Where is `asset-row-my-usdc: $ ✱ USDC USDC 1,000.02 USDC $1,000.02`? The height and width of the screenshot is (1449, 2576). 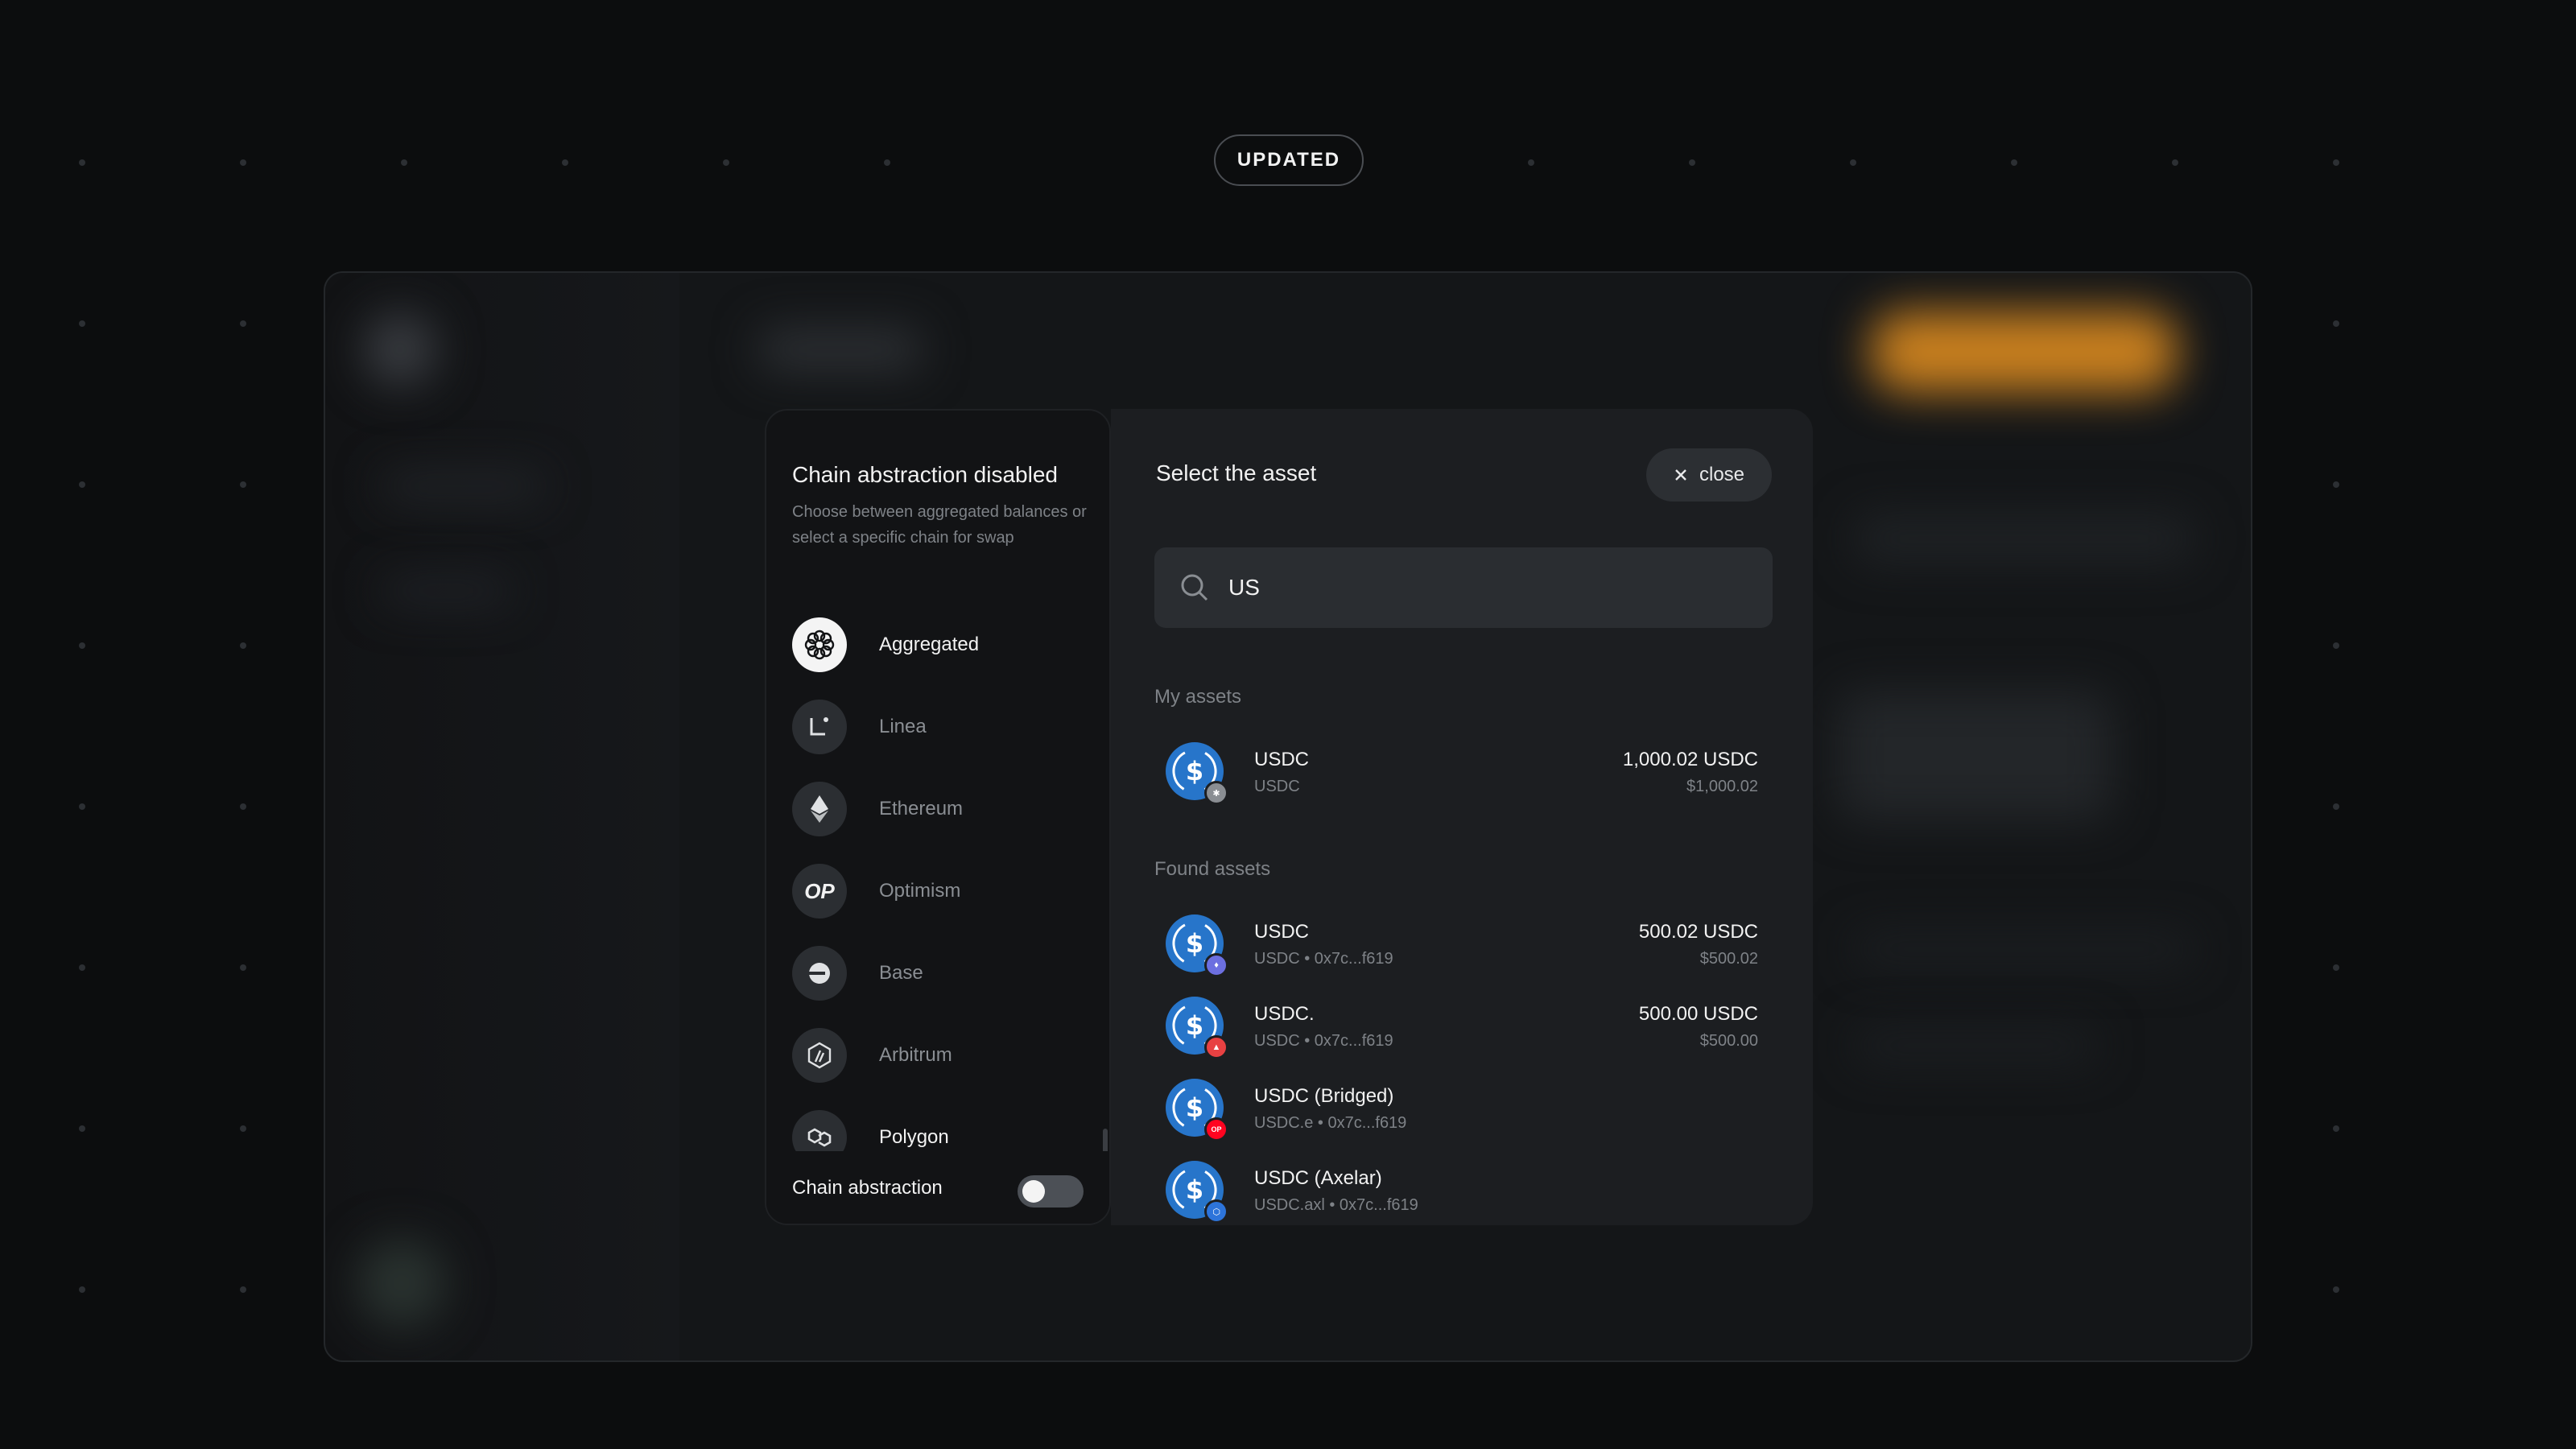
asset-row-my-usdc: $ ✱ USDC USDC 1,000.02 USDC $1,000.02 is located at coordinates (1463, 771).